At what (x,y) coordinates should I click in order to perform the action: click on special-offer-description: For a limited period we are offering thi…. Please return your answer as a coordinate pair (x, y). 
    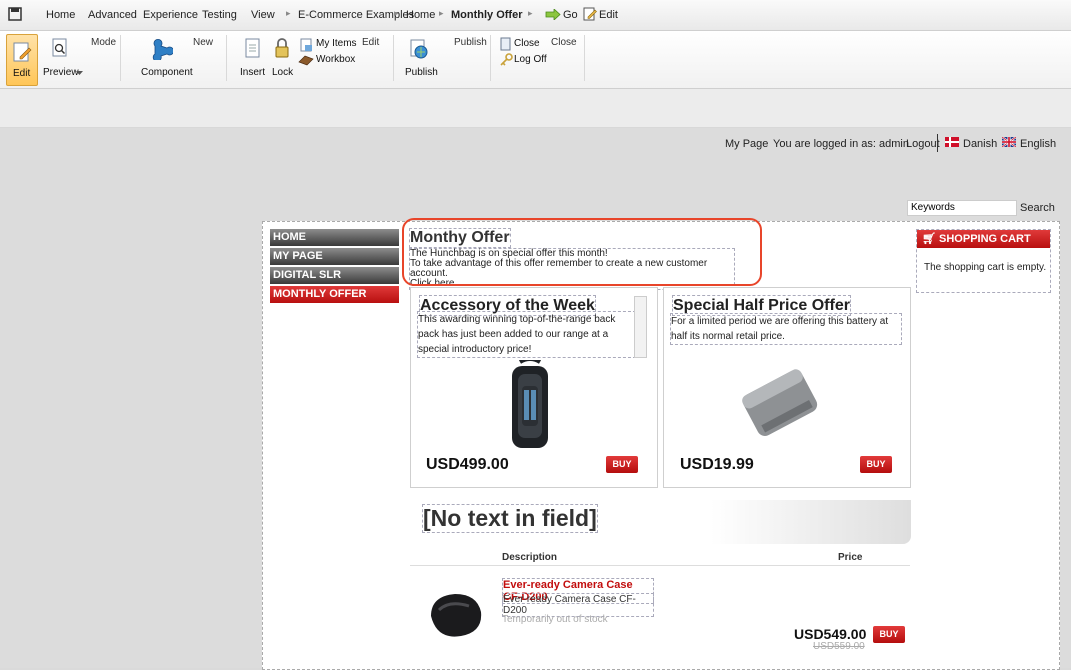
    Looking at the image, I should click on (786, 329).